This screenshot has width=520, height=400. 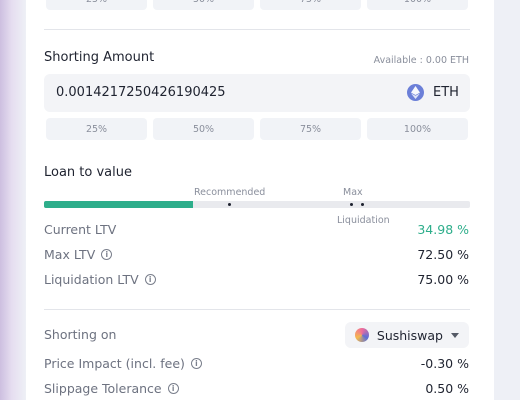 What do you see at coordinates (455, 335) in the screenshot?
I see `chevron-down-icon` at bounding box center [455, 335].